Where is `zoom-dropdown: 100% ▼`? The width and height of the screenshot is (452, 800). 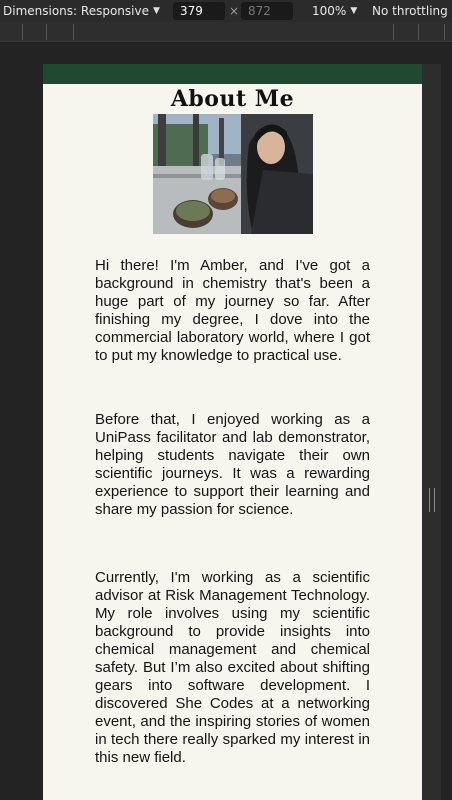
zoom-dropdown: 100% ▼ is located at coordinates (334, 11).